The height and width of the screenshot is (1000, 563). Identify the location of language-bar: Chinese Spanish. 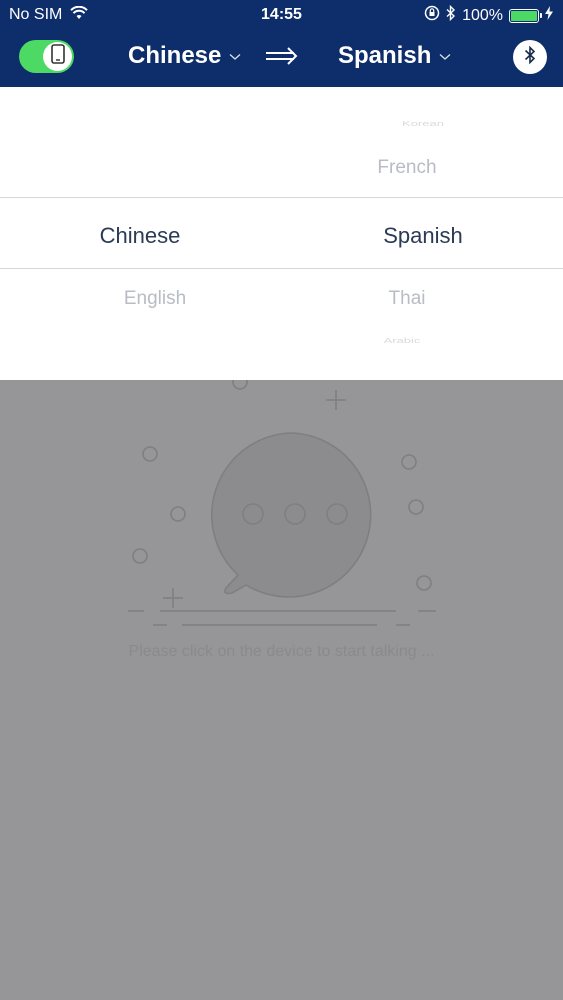
(281, 58).